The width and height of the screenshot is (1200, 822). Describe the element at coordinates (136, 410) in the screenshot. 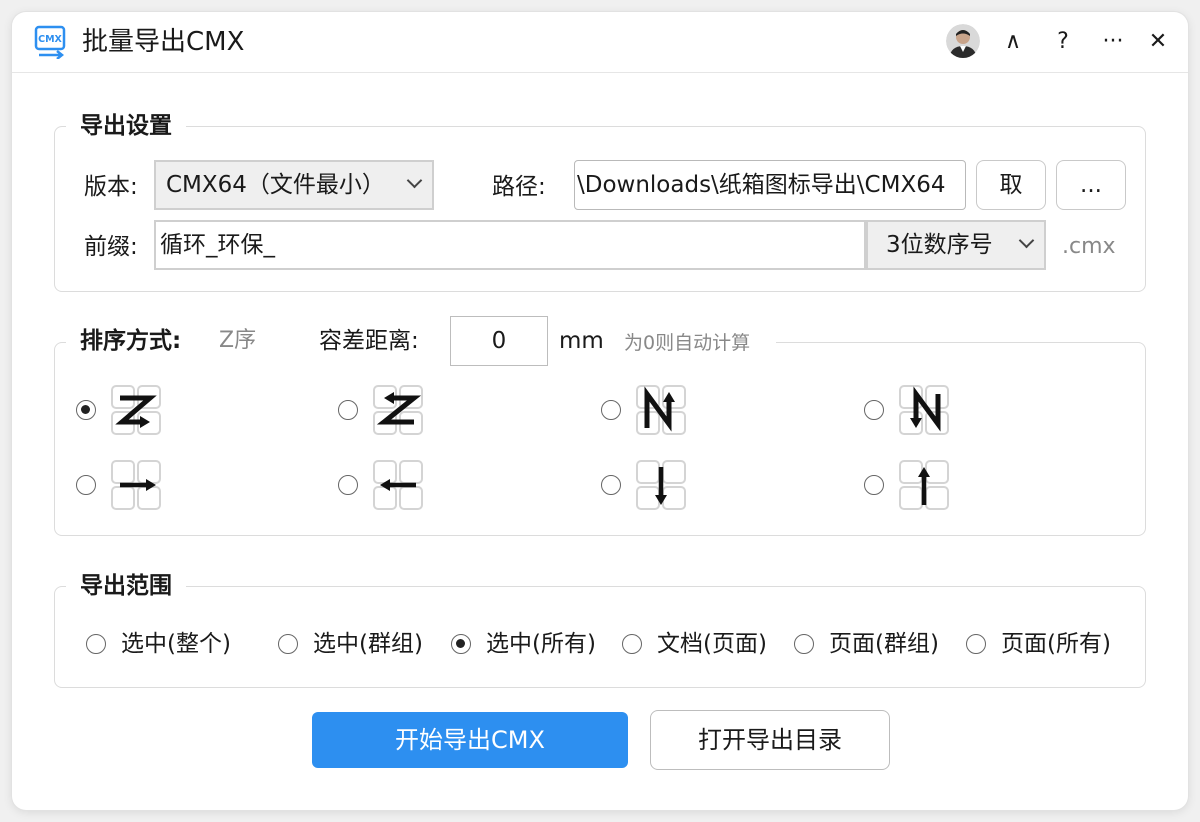

I see `z-order-icon` at that location.